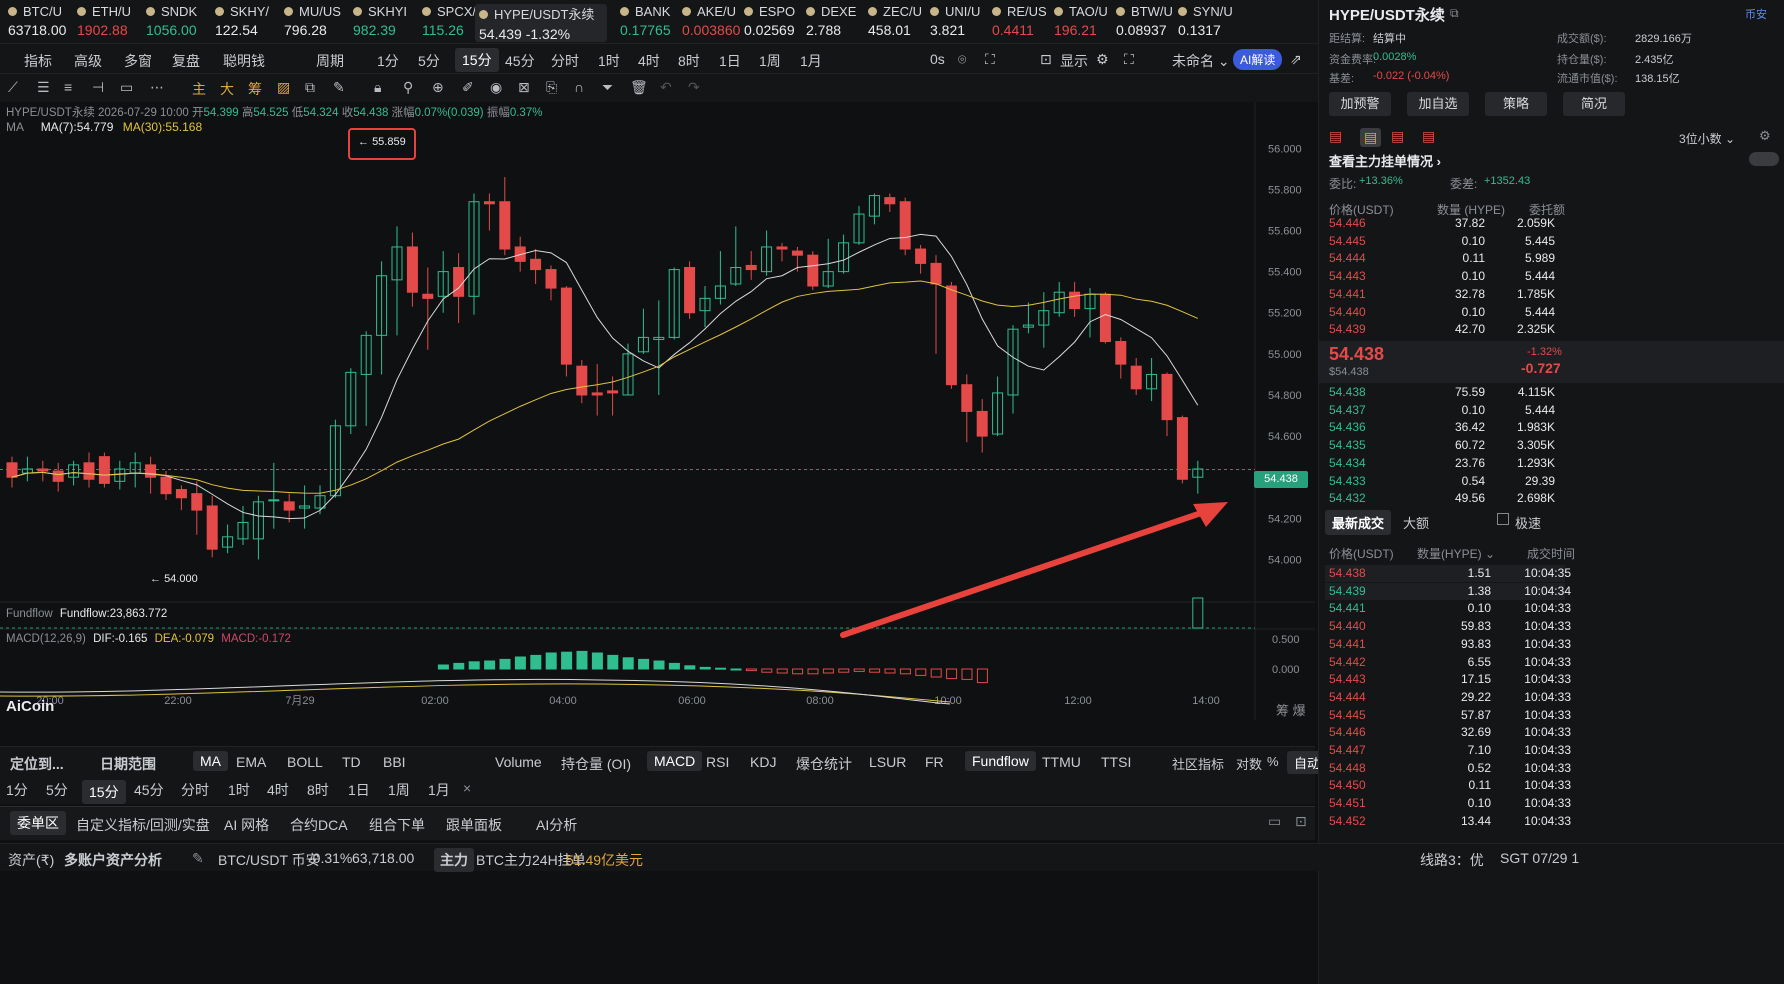 This screenshot has height=984, width=1784. I want to click on ask-row: 54.439 42.70 2.325K, so click(1442, 329).